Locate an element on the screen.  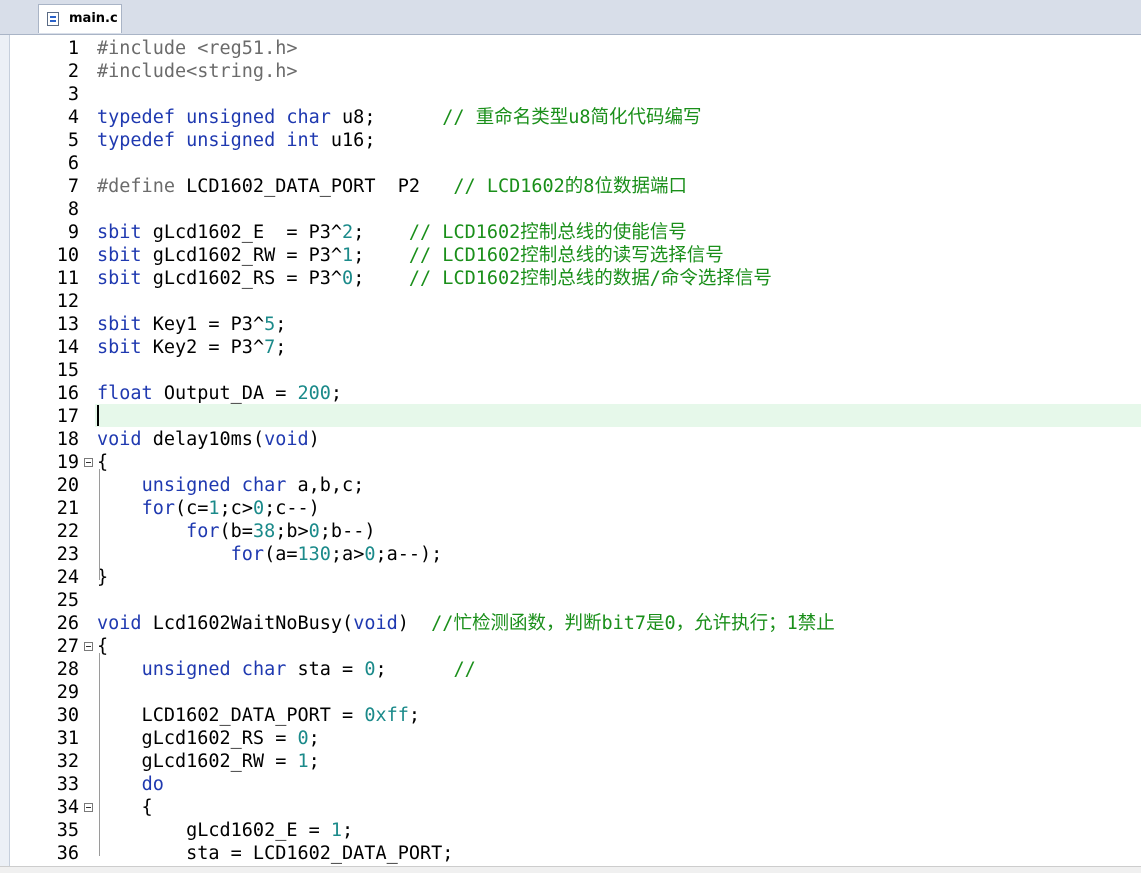
code-comment: // LCD1602控制总线的数据/命令选择信号 is located at coordinates (590, 278).